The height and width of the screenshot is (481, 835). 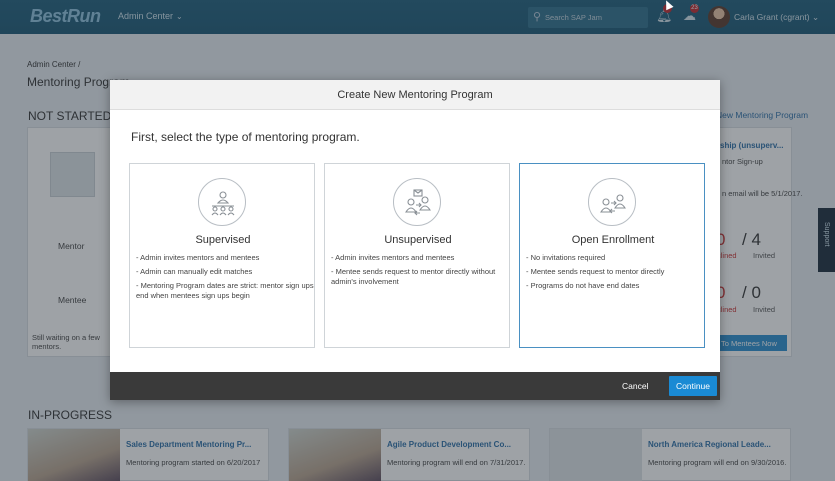 What do you see at coordinates (194, 271) in the screenshot?
I see `option-bullet: - Admin can manually edit matches` at bounding box center [194, 271].